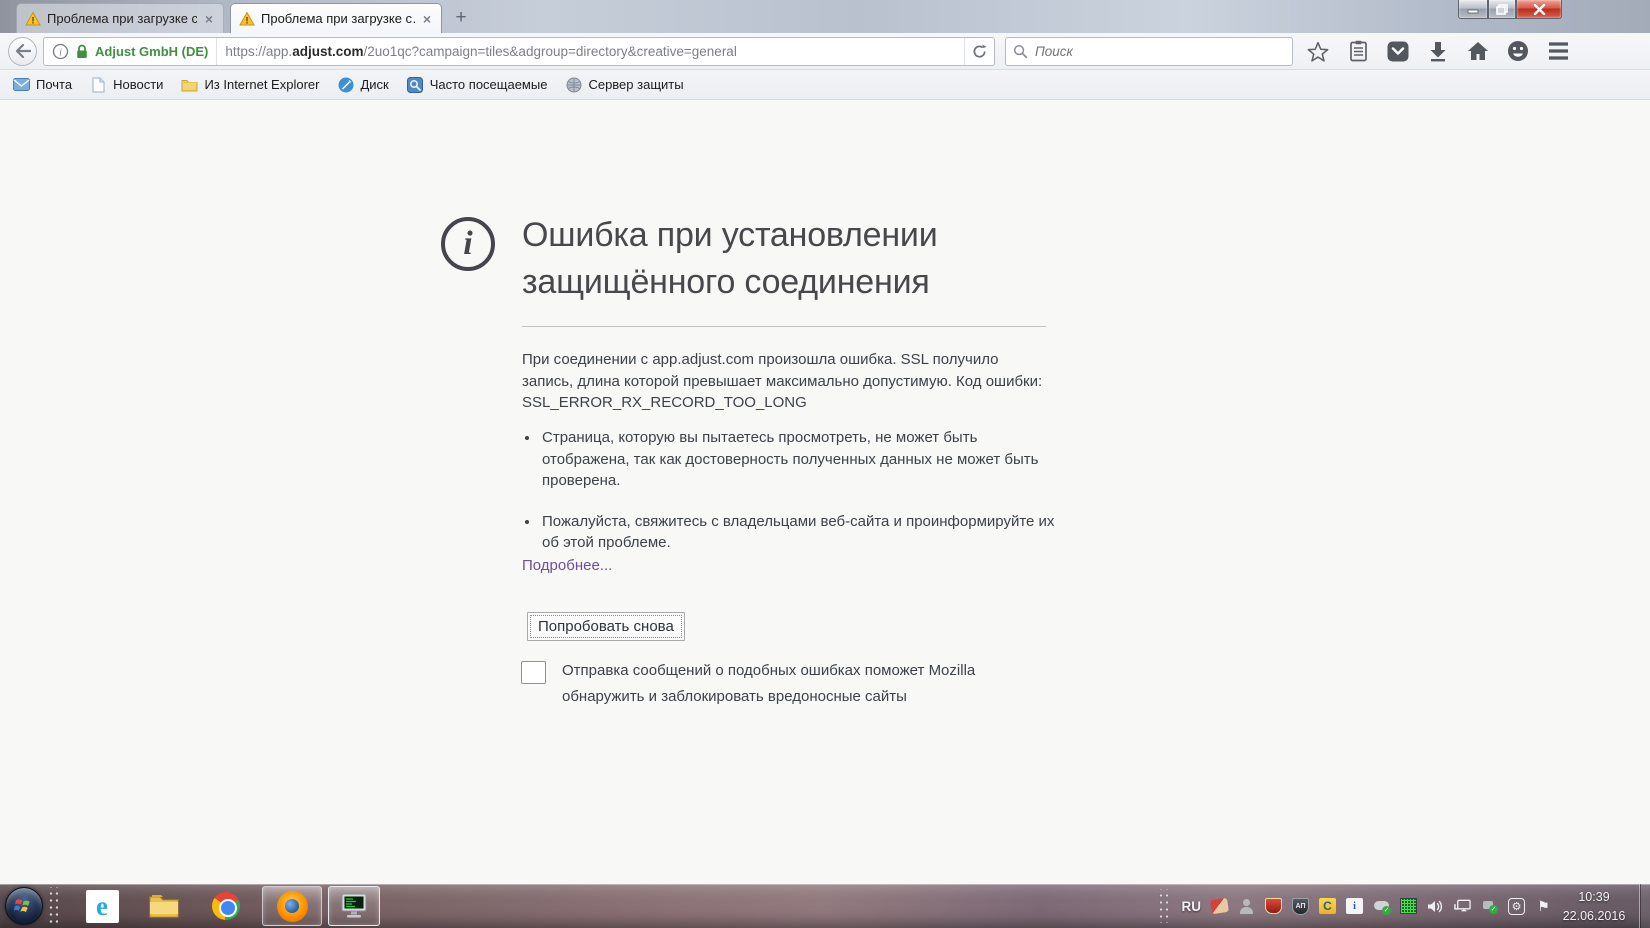 Image resolution: width=1650 pixels, height=928 pixels. What do you see at coordinates (138, 84) in the screenshot?
I see `bookmark-label: Новости` at bounding box center [138, 84].